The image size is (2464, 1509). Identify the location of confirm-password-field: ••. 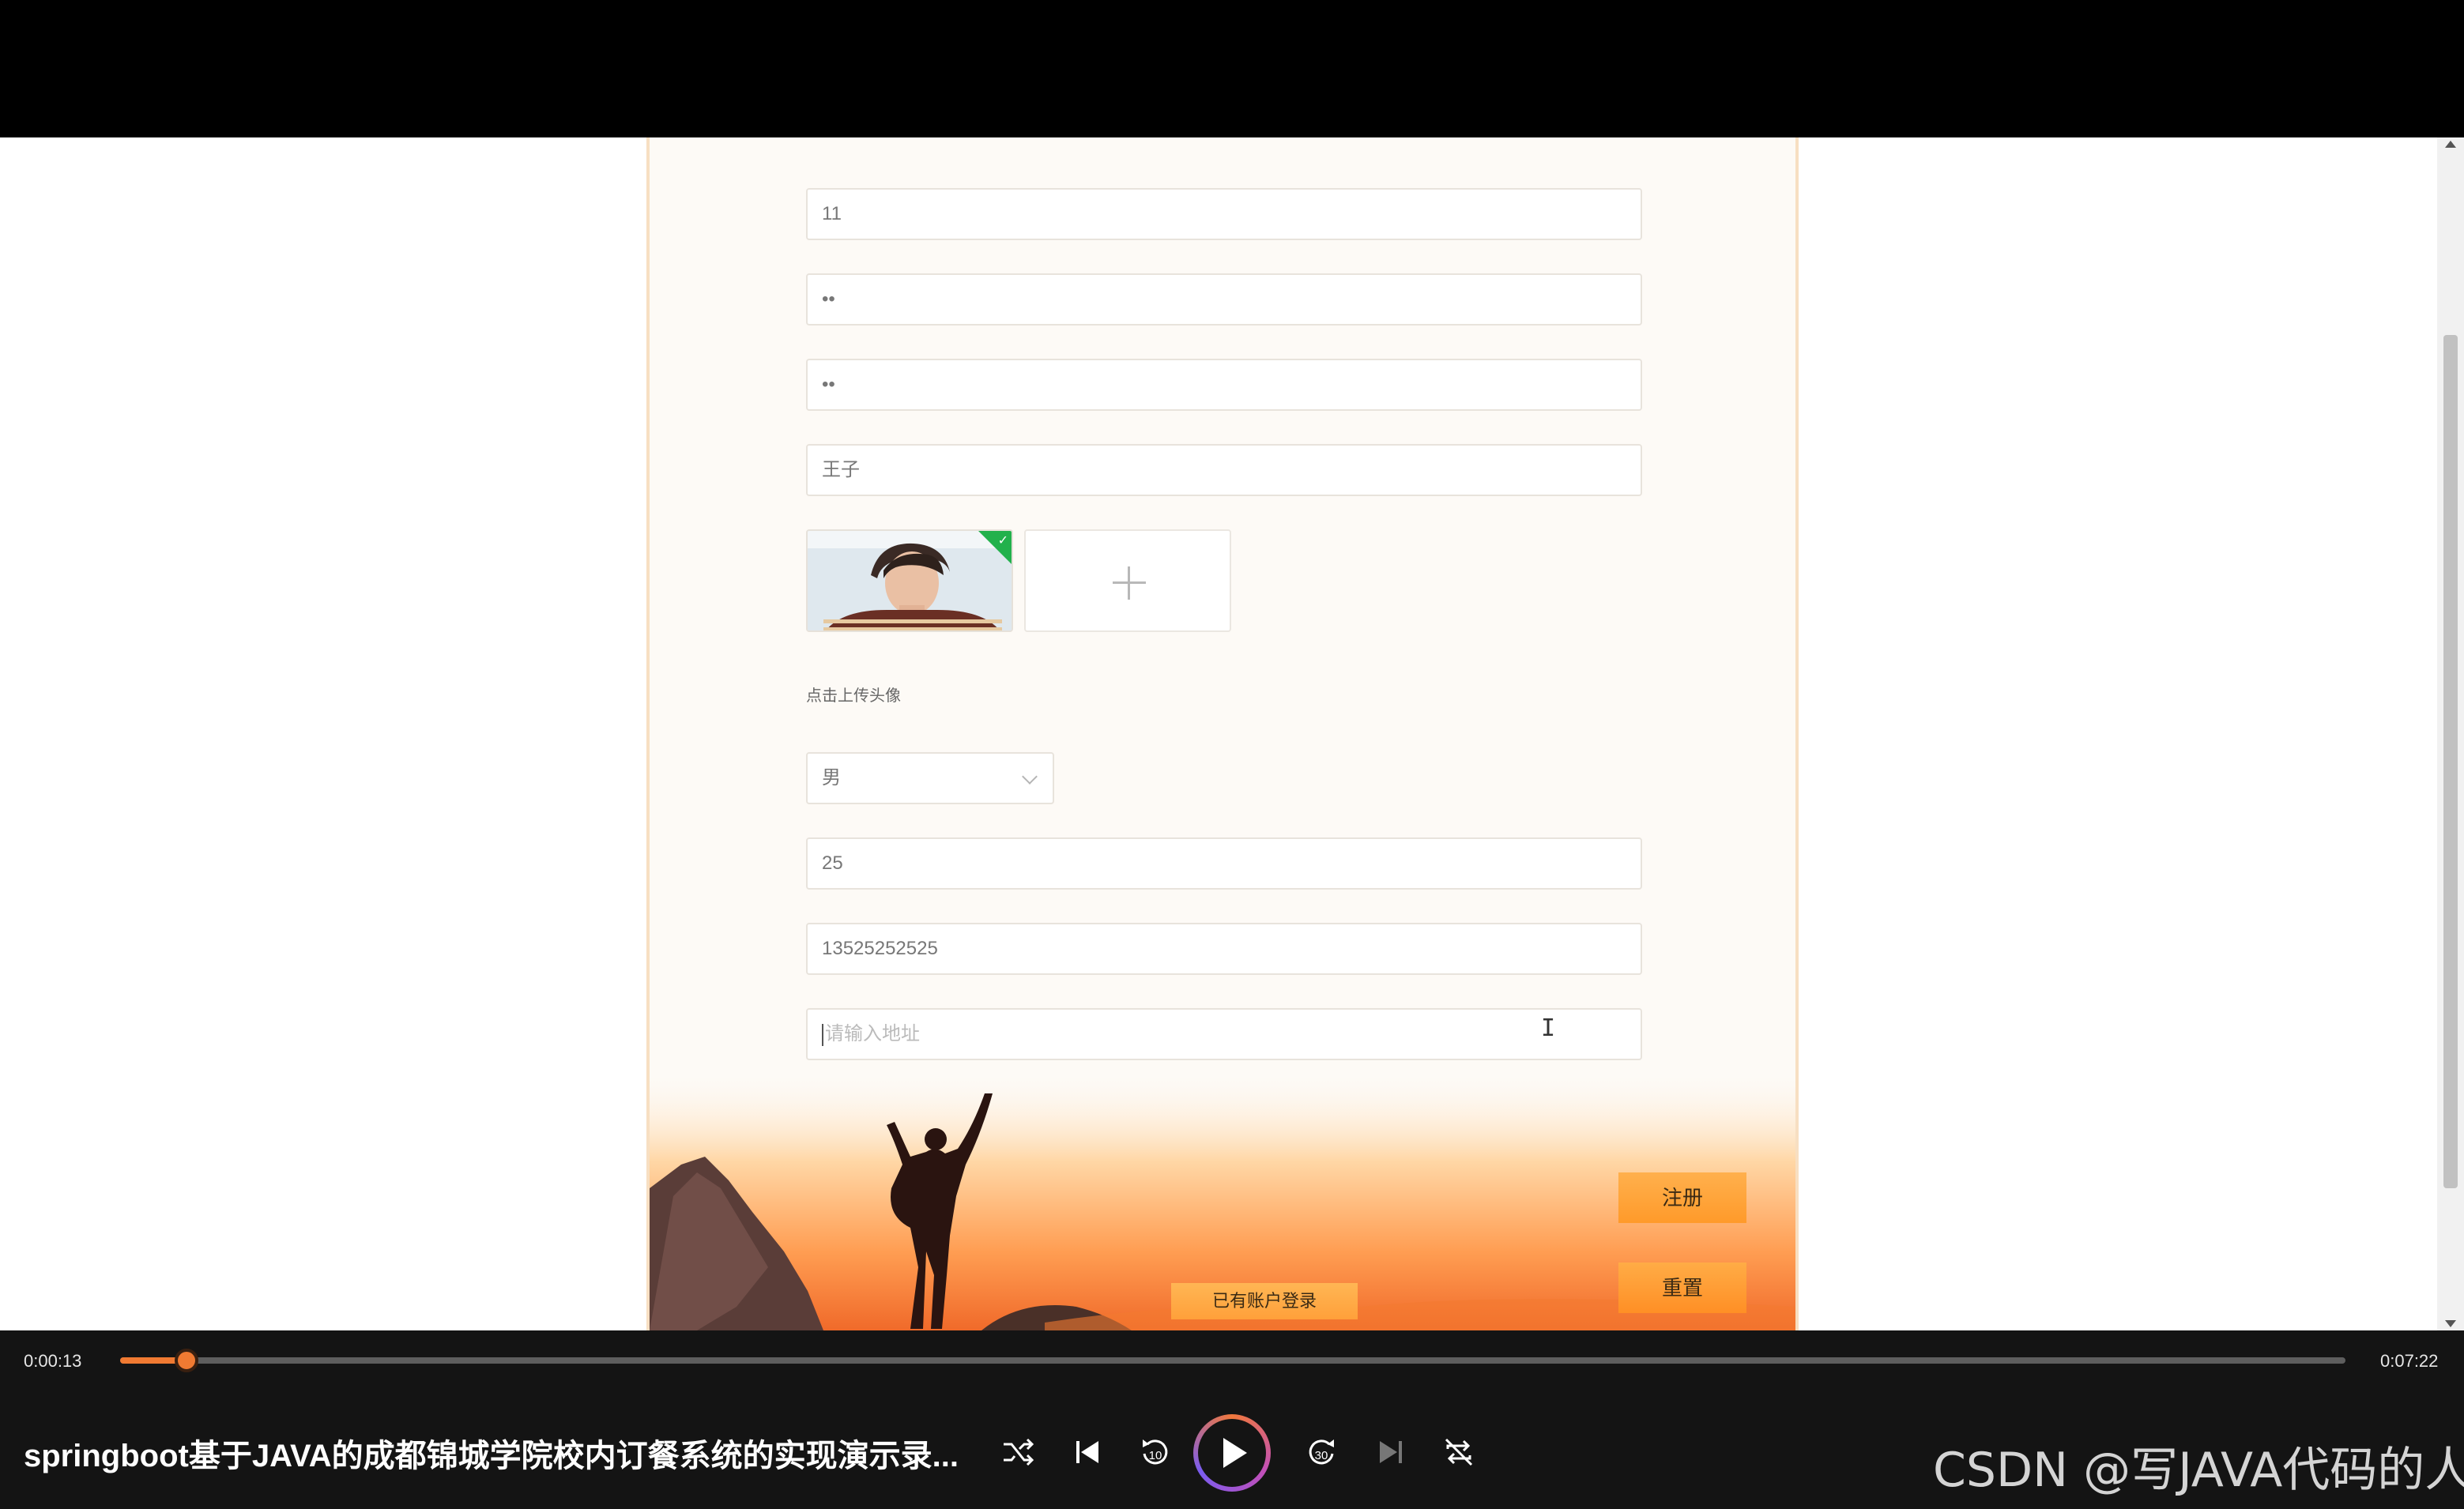
(1224, 385).